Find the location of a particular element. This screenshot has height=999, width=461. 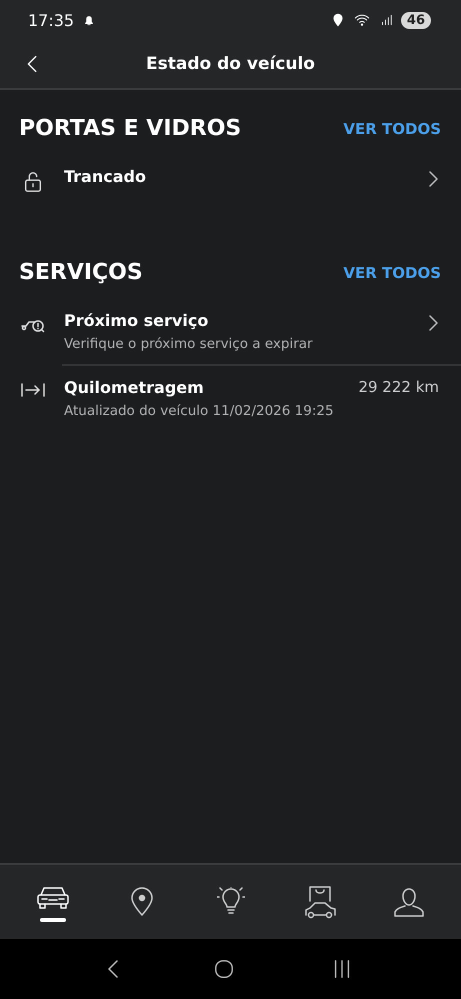

row-subtitle: Verifique o próximo serviço a expirar is located at coordinates (189, 344).